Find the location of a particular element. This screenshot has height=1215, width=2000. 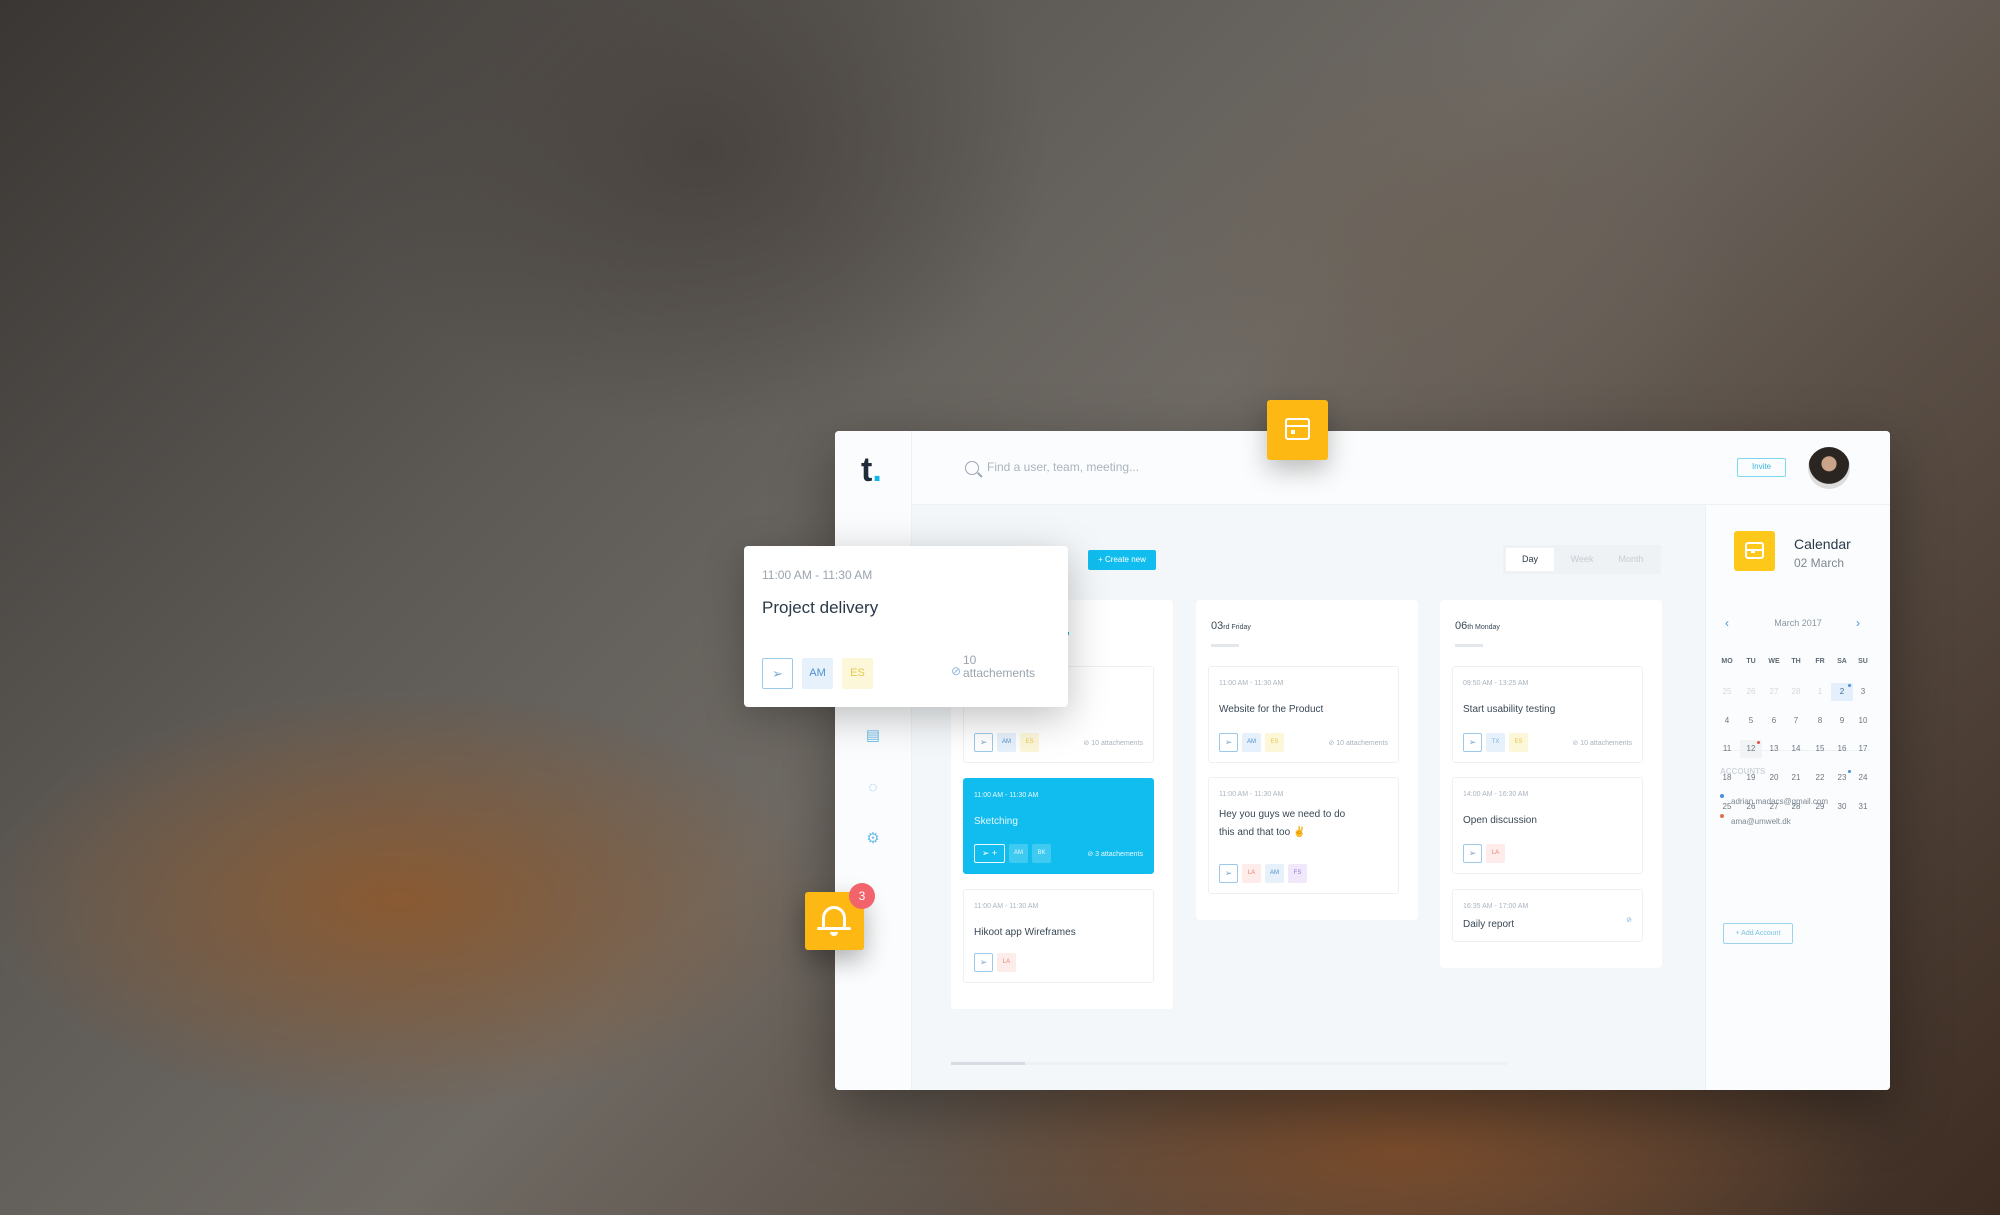

weekday-label: WE is located at coordinates (1774, 661).